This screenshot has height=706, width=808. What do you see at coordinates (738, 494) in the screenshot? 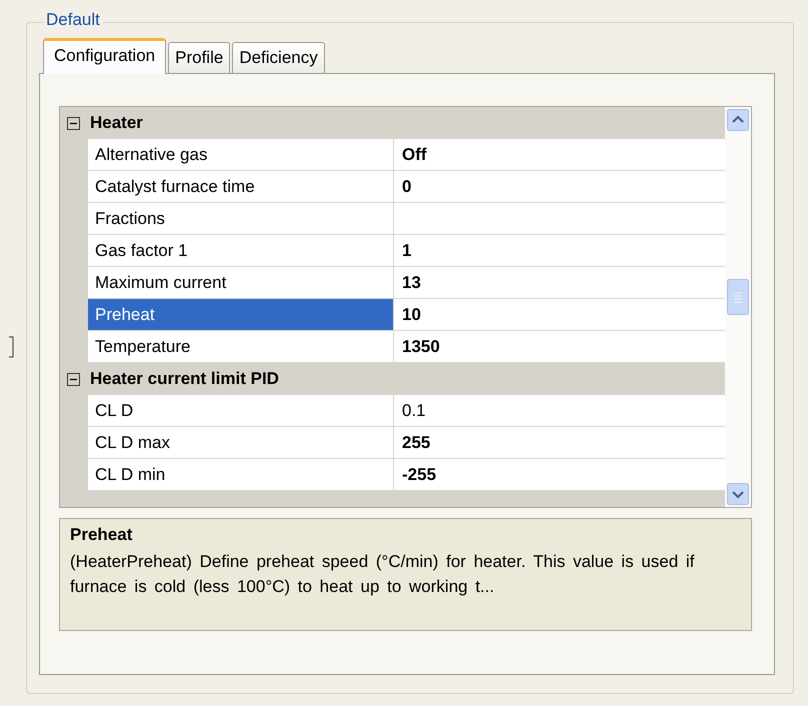
I see `scroll-down-icon` at bounding box center [738, 494].